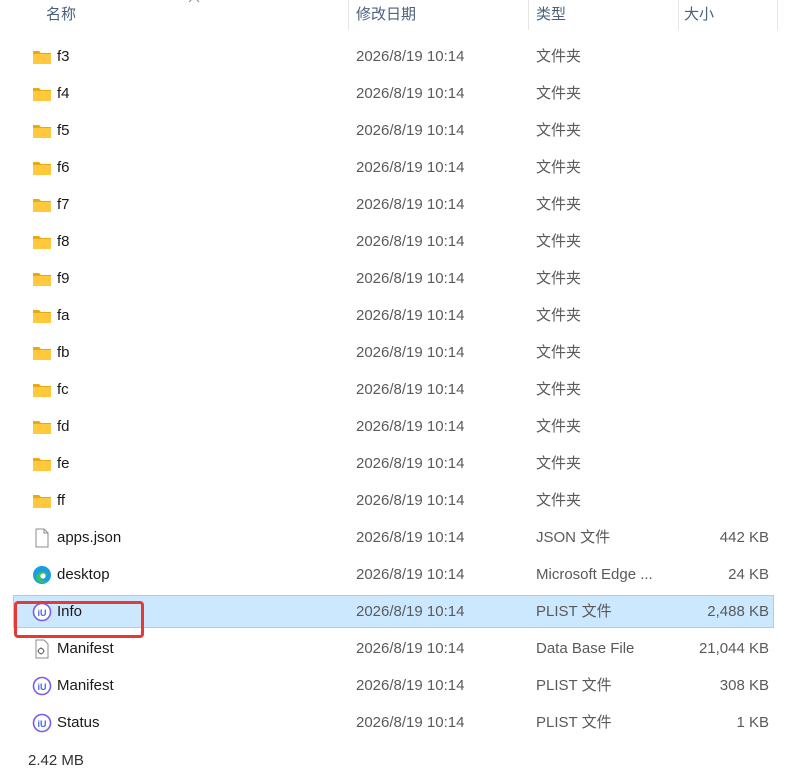 Image resolution: width=810 pixels, height=776 pixels. I want to click on file-name: fd, so click(63, 426).